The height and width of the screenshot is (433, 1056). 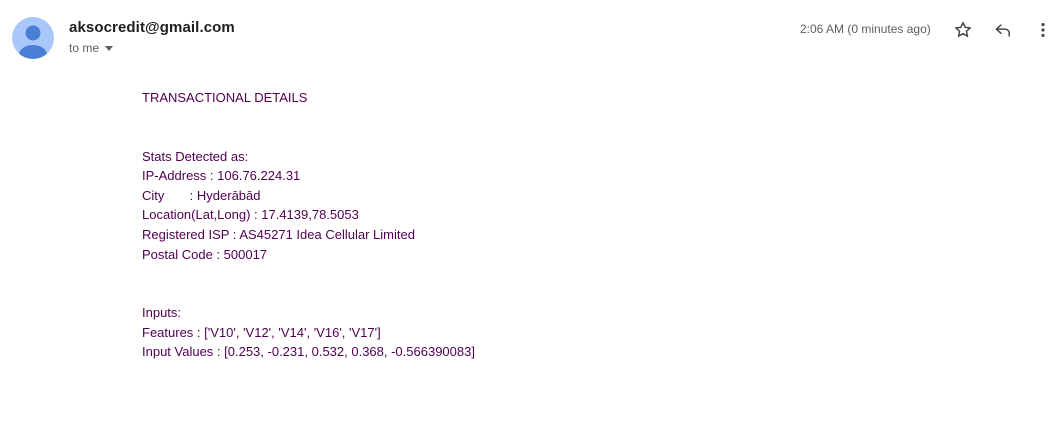 I want to click on timestamp: 2:06 AM (0 minutes ago), so click(x=865, y=29).